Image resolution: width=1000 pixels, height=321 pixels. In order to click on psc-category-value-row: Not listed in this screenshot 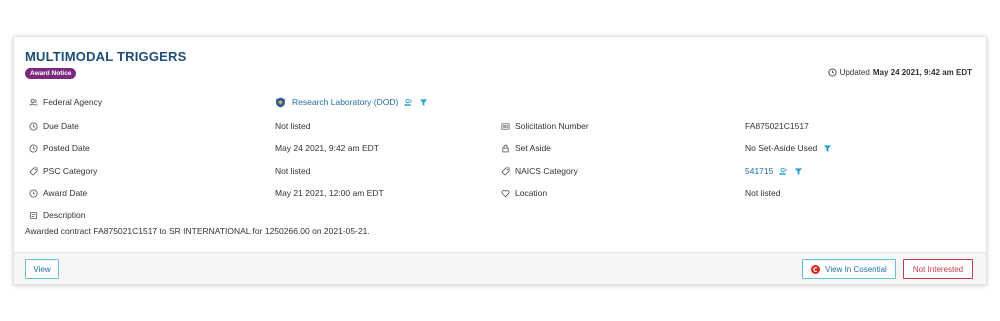, I will do `click(292, 171)`.